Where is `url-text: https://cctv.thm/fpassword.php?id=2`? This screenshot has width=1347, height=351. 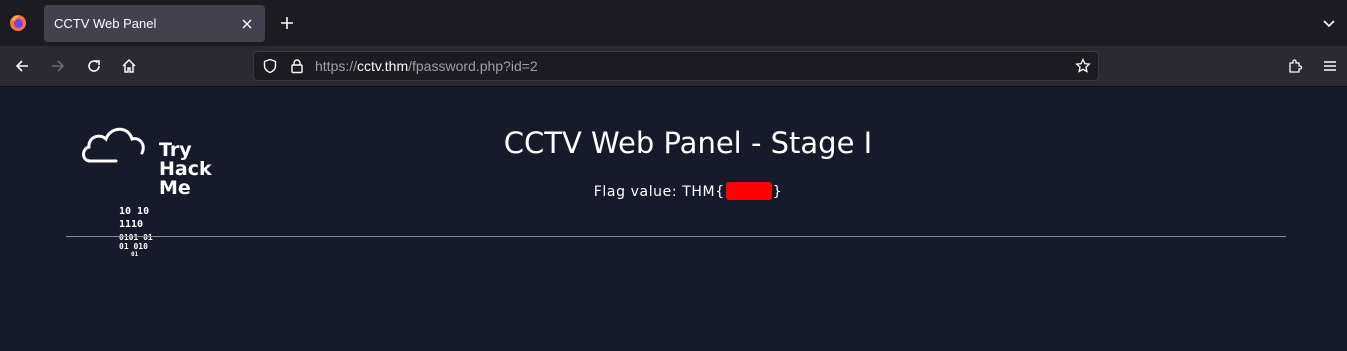
url-text: https://cctv.thm/fpassword.php?id=2 is located at coordinates (426, 66).